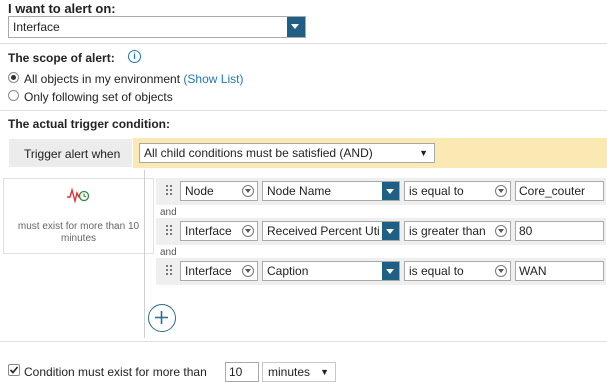 The height and width of the screenshot is (382, 607). Describe the element at coordinates (78, 232) in the screenshot. I see `condition-summary-text: must exist for more than 10 minutes` at that location.